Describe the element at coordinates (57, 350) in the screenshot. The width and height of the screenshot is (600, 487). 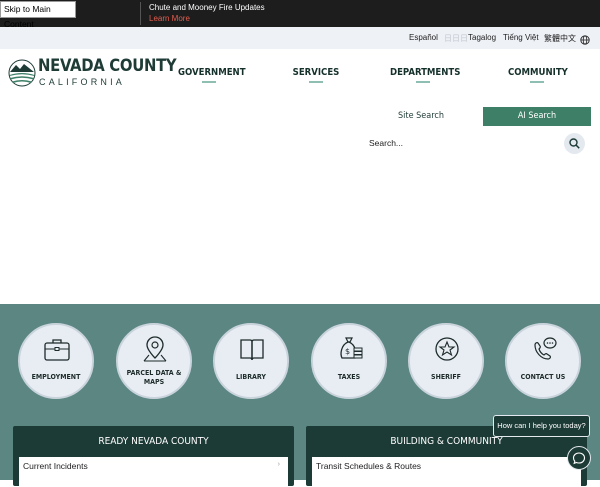
I see `briefcase-icon` at that location.